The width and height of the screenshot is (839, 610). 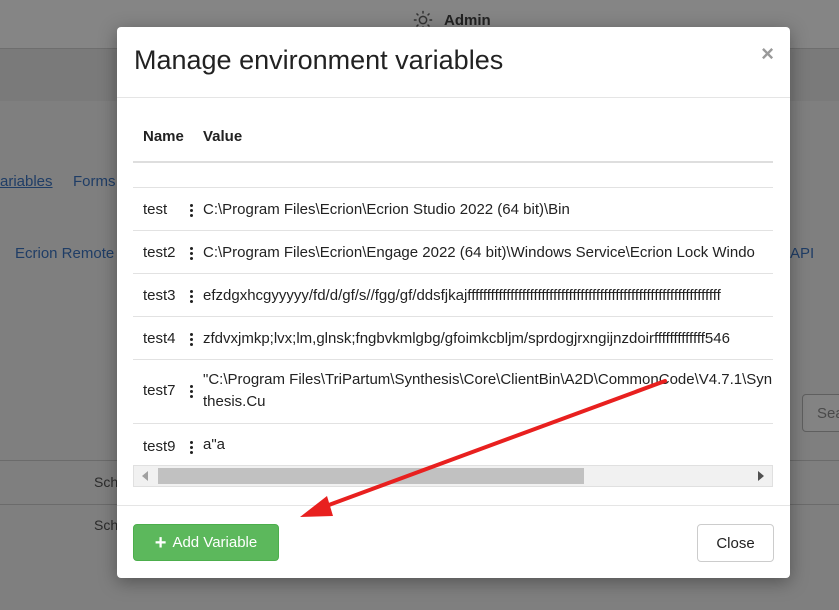 I want to click on variable-name: test7, so click(x=159, y=390).